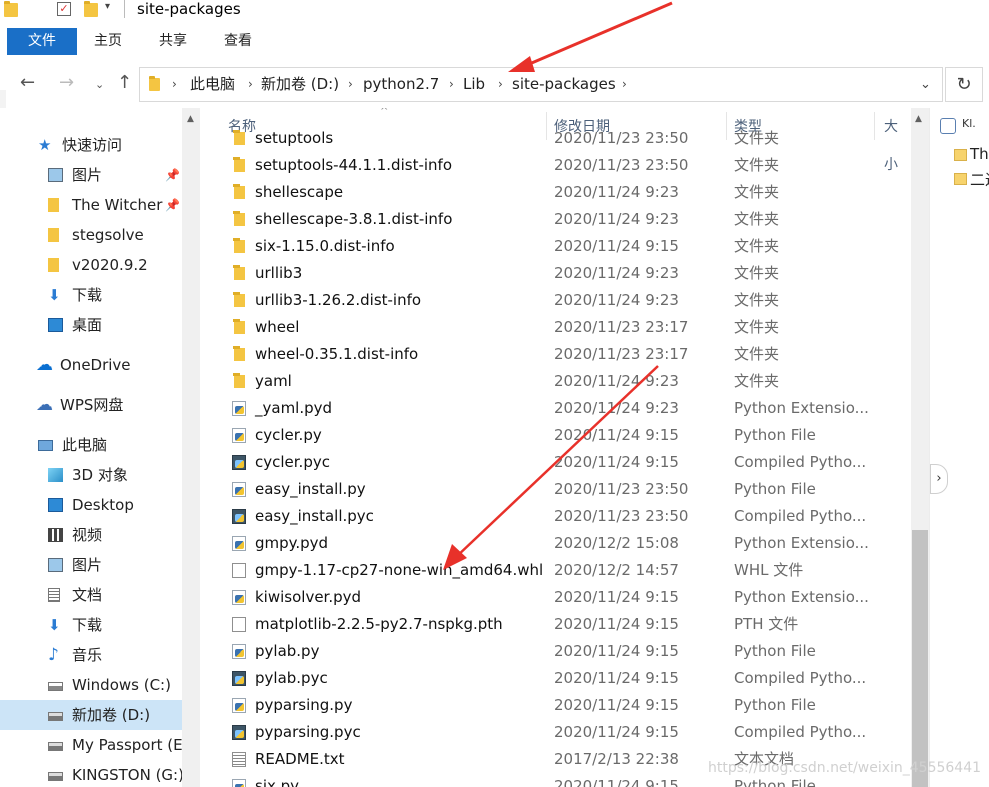 The height and width of the screenshot is (787, 989). Describe the element at coordinates (964, 84) in the screenshot. I see `refresh-icon: ↻` at that location.